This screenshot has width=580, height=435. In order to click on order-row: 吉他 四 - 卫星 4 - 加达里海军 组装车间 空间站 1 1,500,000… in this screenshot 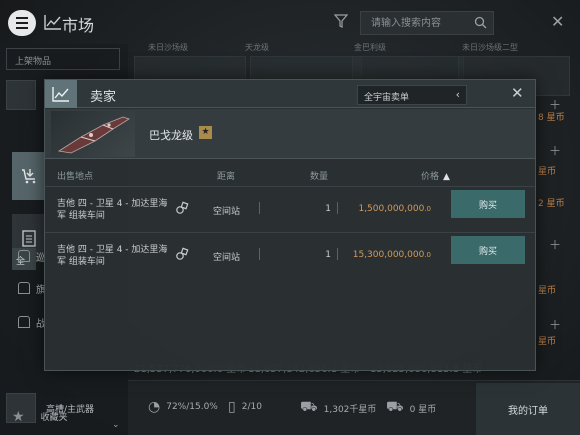, I will do `click(290, 209)`.